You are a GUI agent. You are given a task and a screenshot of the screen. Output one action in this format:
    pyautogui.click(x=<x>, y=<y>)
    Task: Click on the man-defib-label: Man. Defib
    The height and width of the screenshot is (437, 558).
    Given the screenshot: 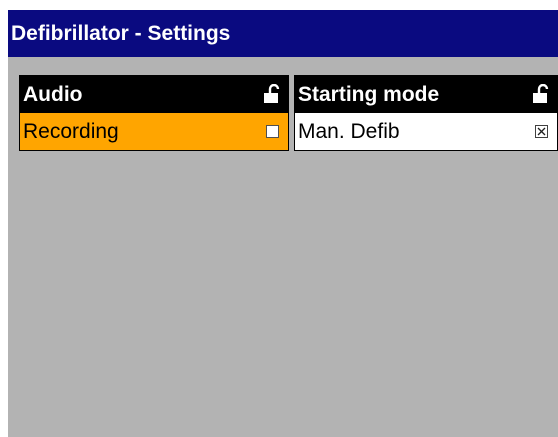 What is the action you would take?
    pyautogui.click(x=349, y=131)
    